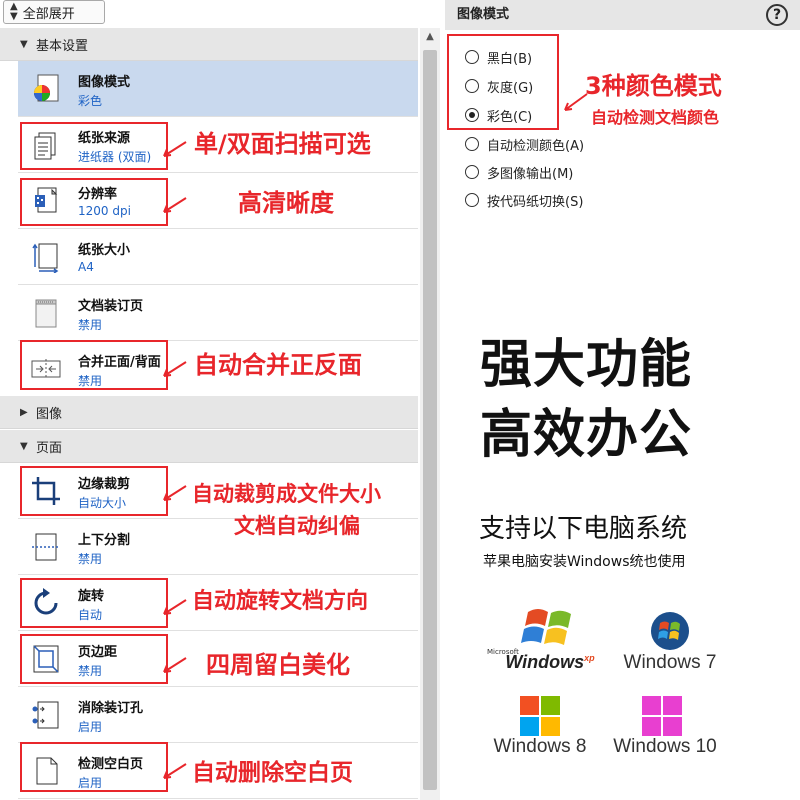 This screenshot has width=800, height=800. What do you see at coordinates (209, 44) in the screenshot?
I see `section-basic-settings: ▼ 基本设置` at bounding box center [209, 44].